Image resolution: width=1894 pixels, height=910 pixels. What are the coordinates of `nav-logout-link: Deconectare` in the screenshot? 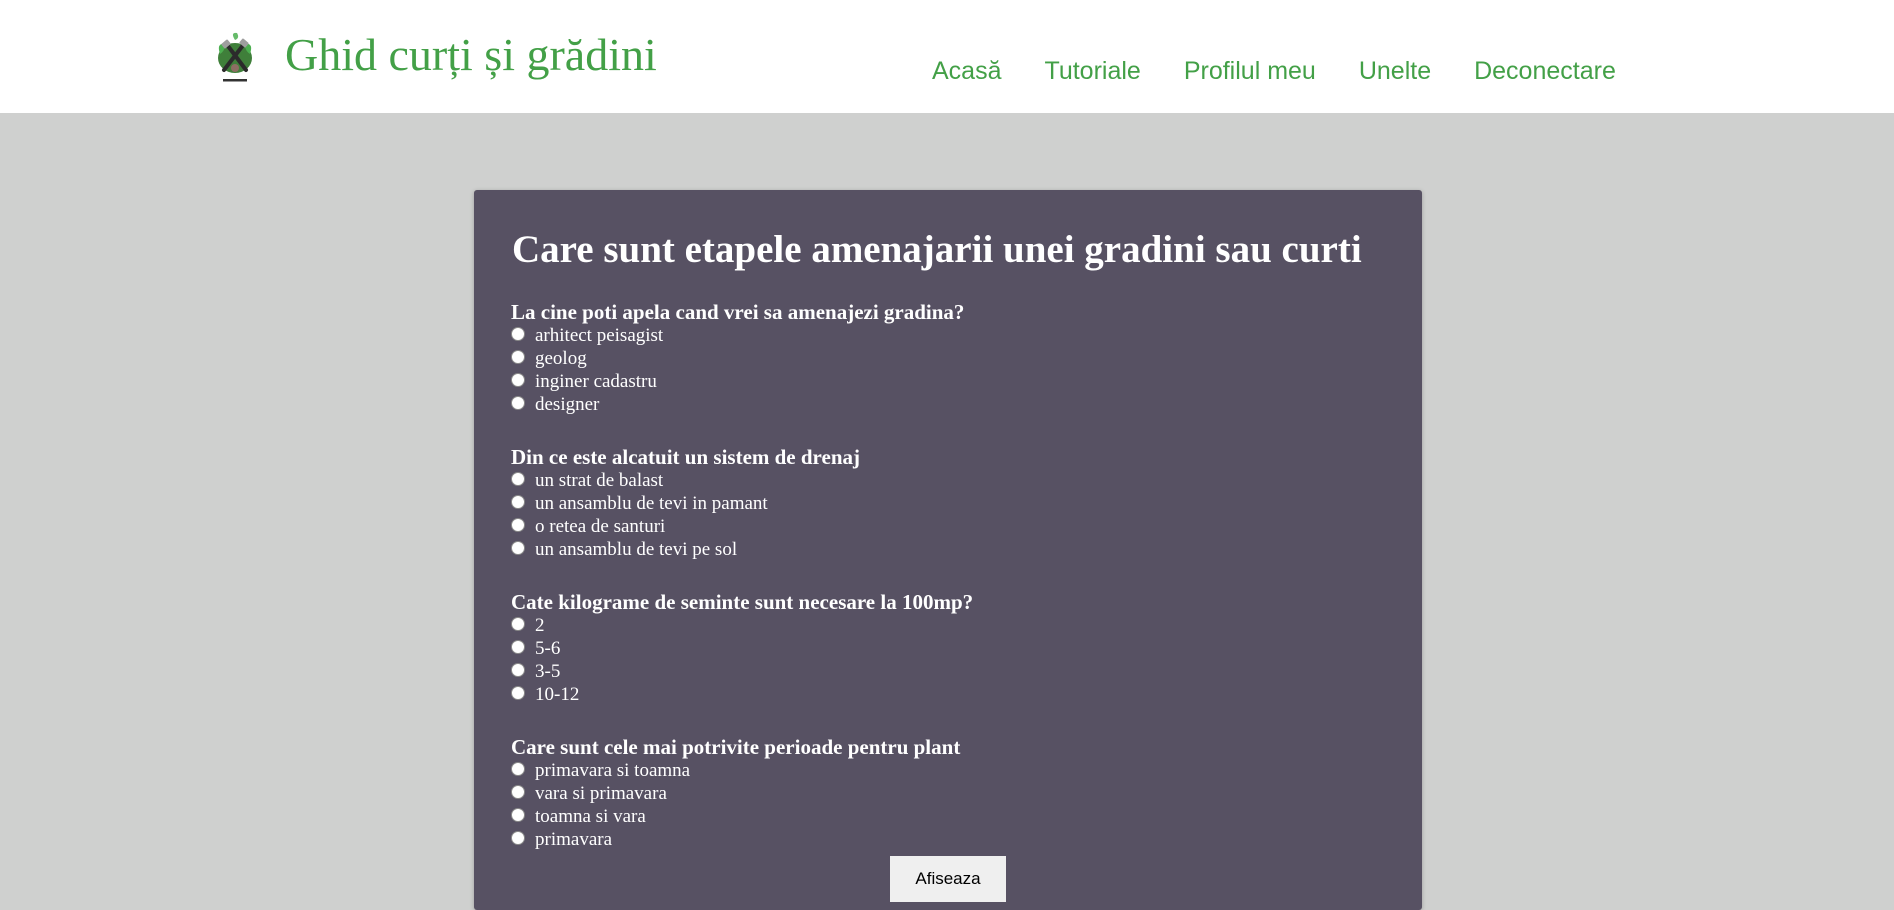 It's located at (1545, 71).